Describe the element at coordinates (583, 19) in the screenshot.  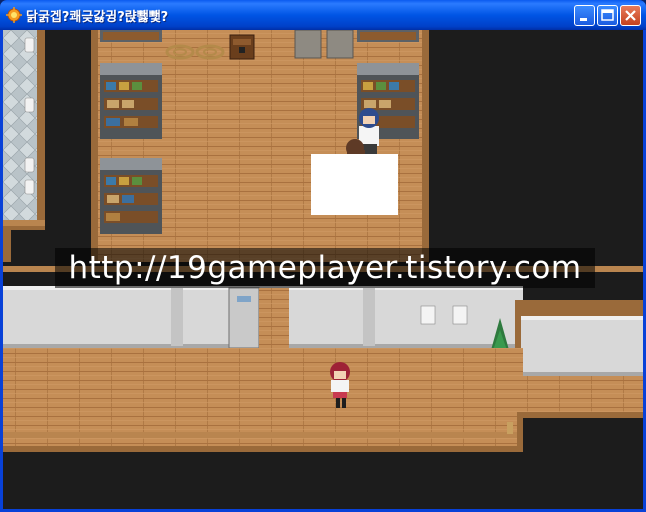
I see `minimize-icon` at that location.